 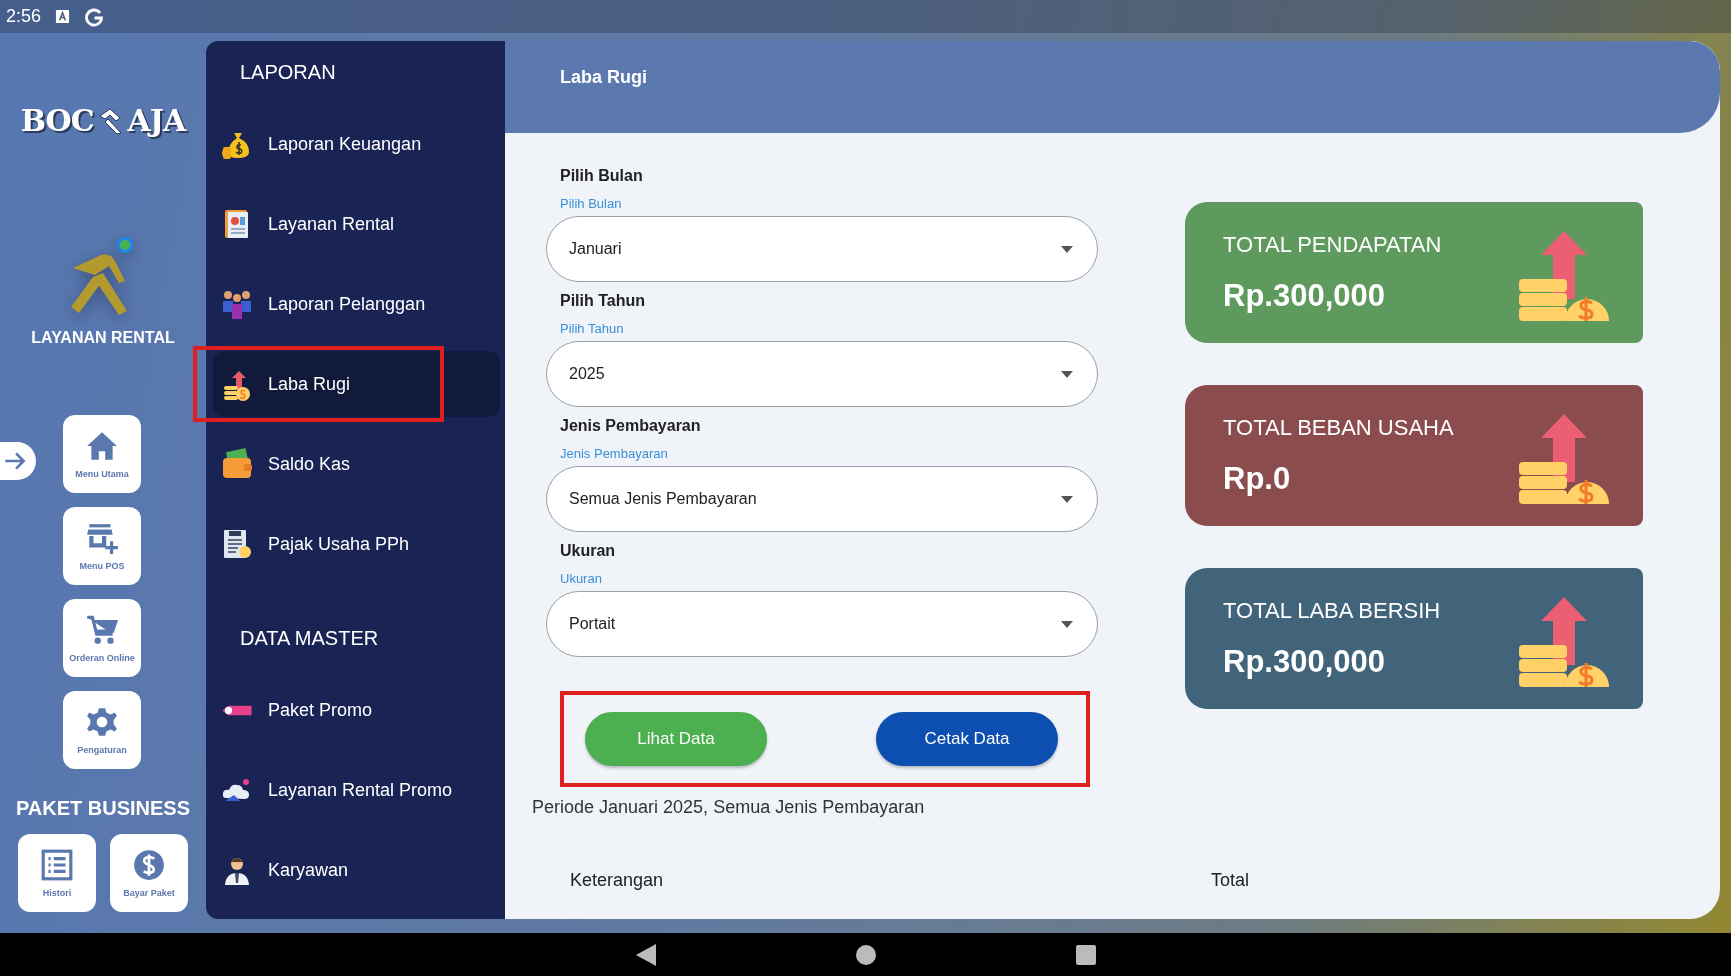 I want to click on field-label: Pilih Tahun, so click(x=603, y=301).